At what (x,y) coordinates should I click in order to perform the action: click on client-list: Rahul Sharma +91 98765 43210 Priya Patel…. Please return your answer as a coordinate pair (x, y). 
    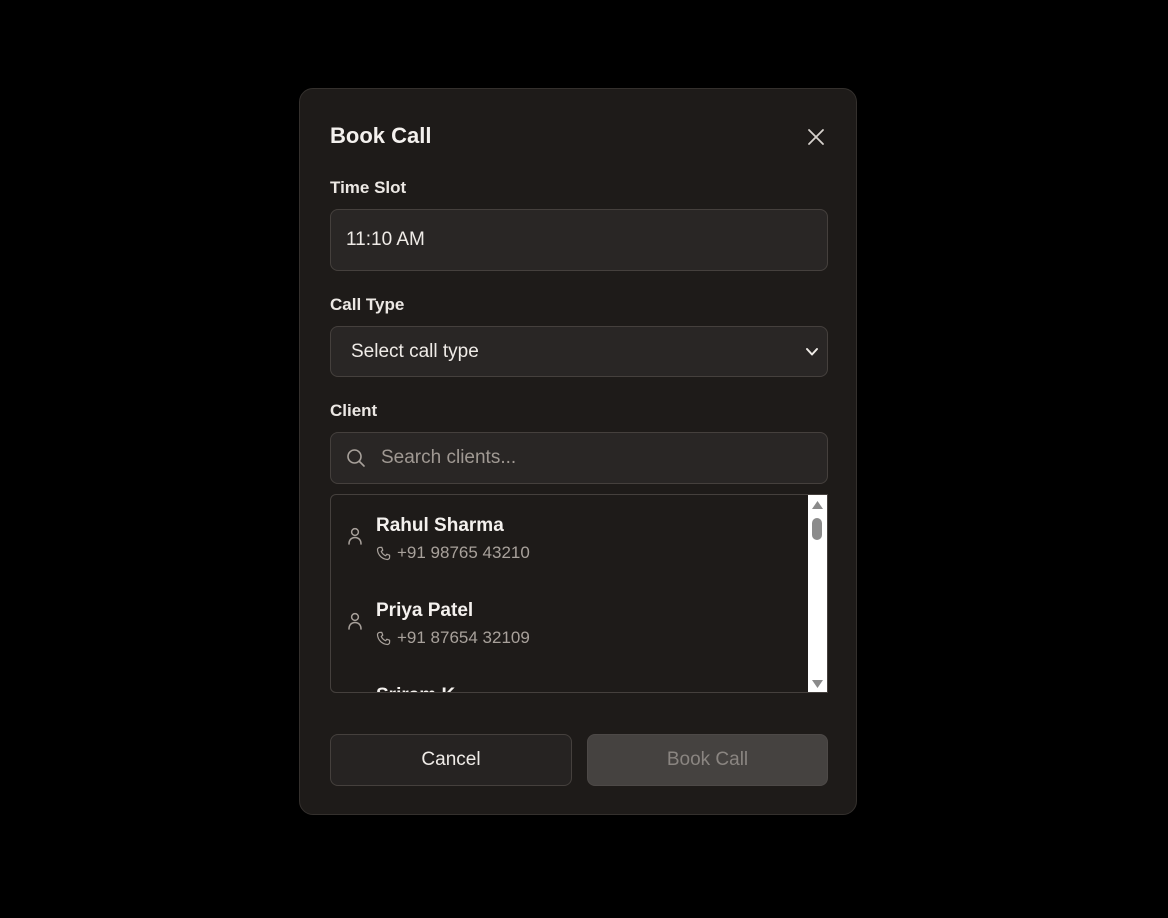
    Looking at the image, I should click on (579, 593).